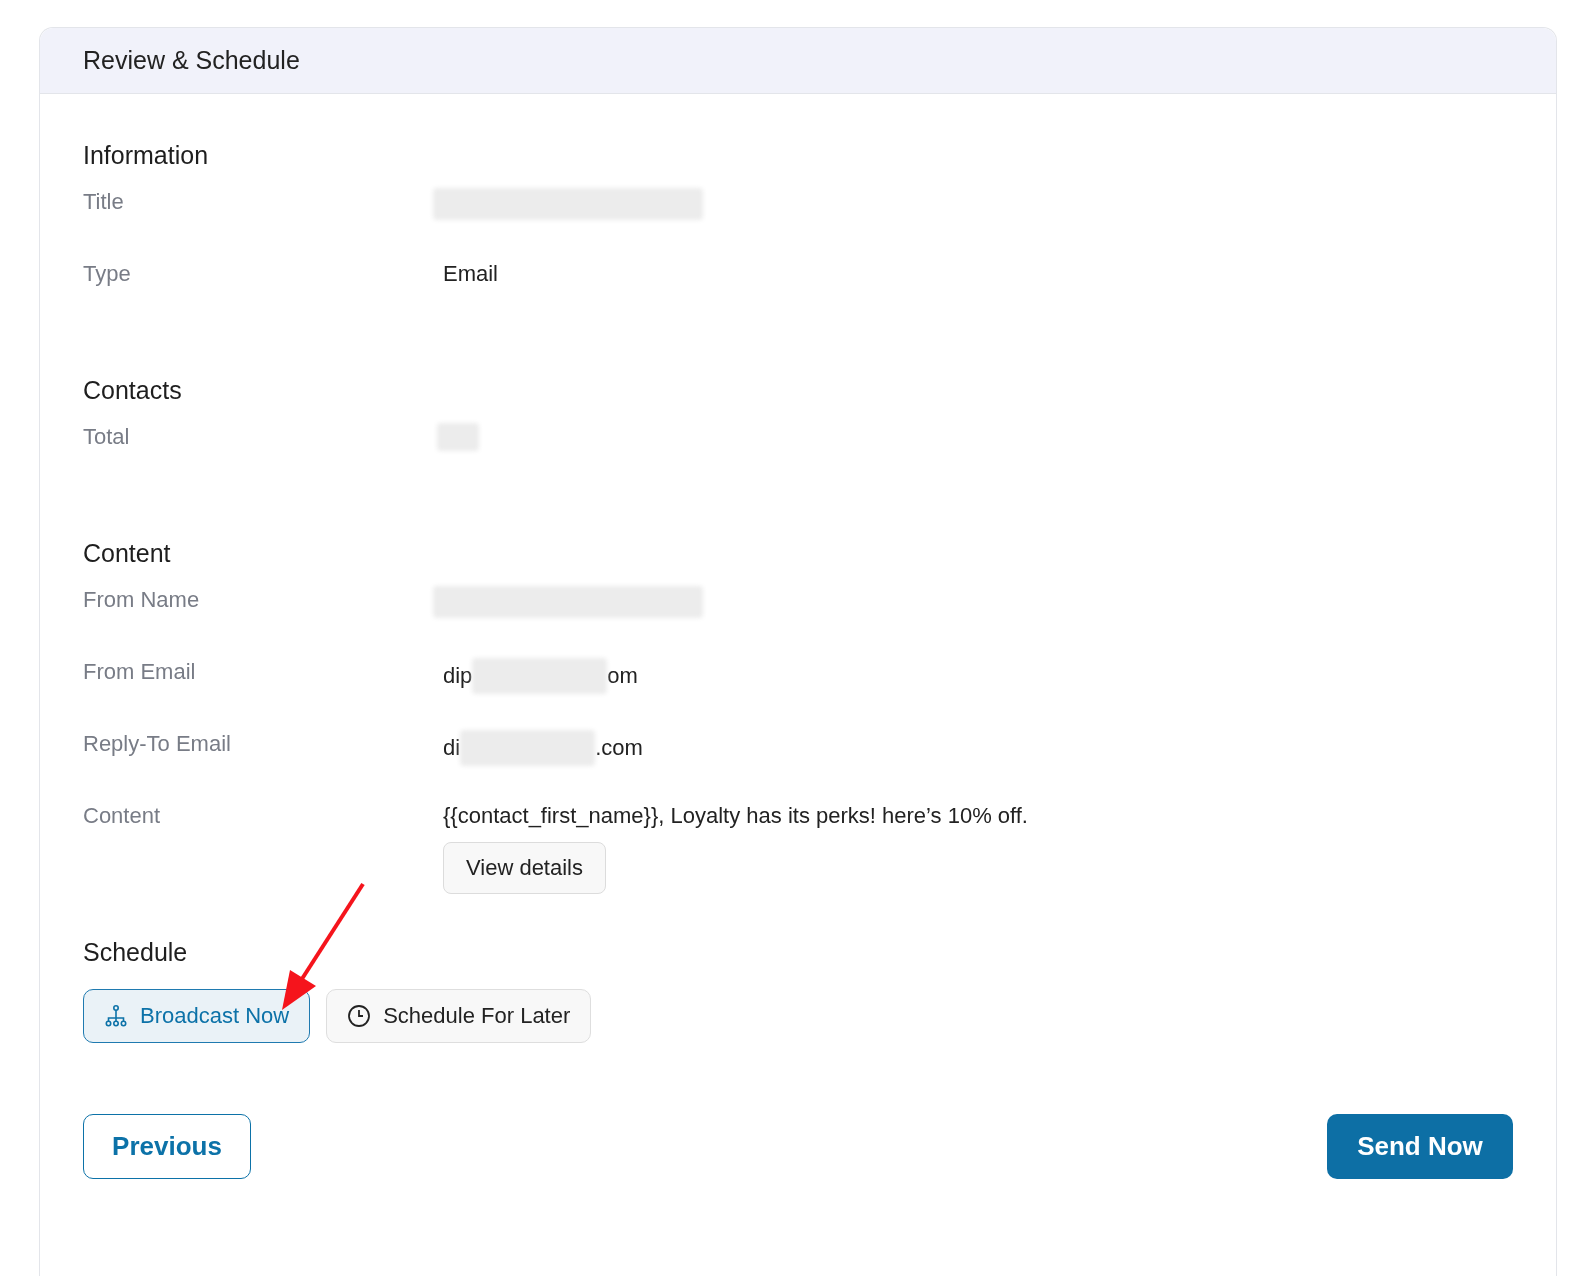 The height and width of the screenshot is (1276, 1596). What do you see at coordinates (140, 672) in the screenshot?
I see `field-label: From Email` at bounding box center [140, 672].